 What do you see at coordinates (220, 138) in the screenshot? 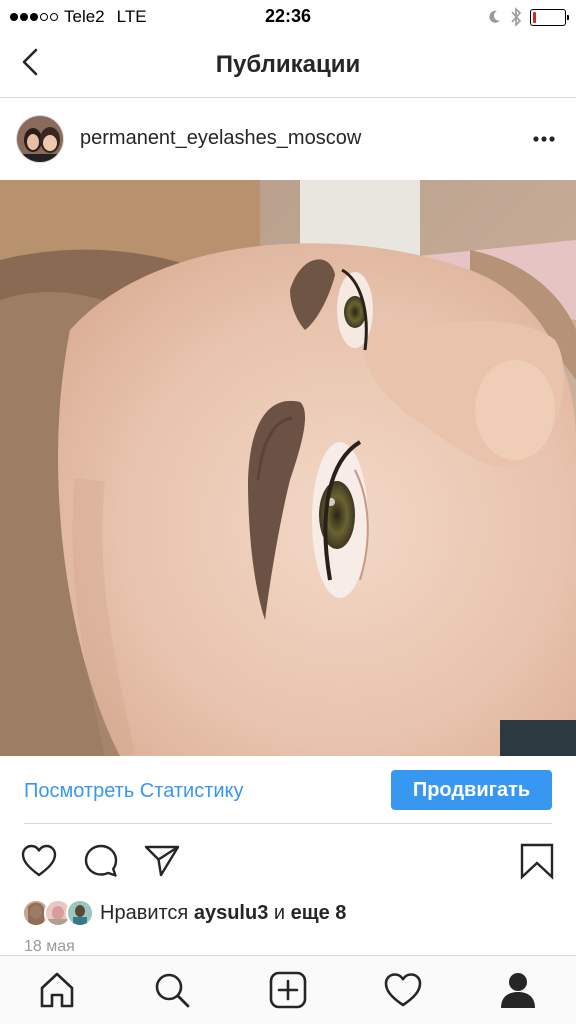
I see `post-username: permanent_eyelashes_moscow` at bounding box center [220, 138].